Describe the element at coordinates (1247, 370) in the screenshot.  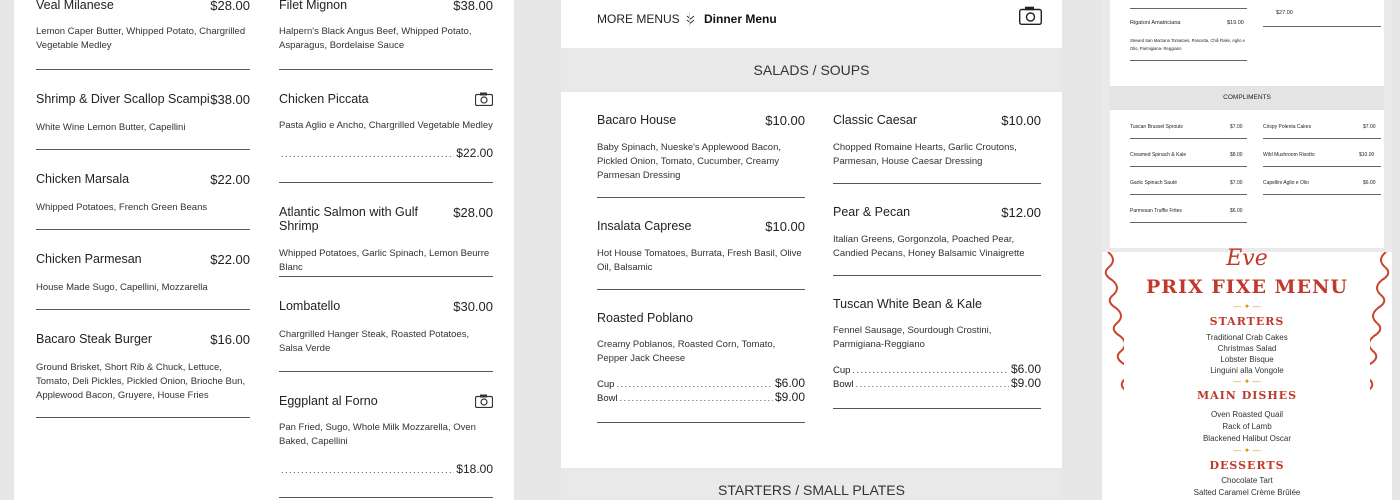
I see `prix-item: Linguini alla Vongole` at that location.